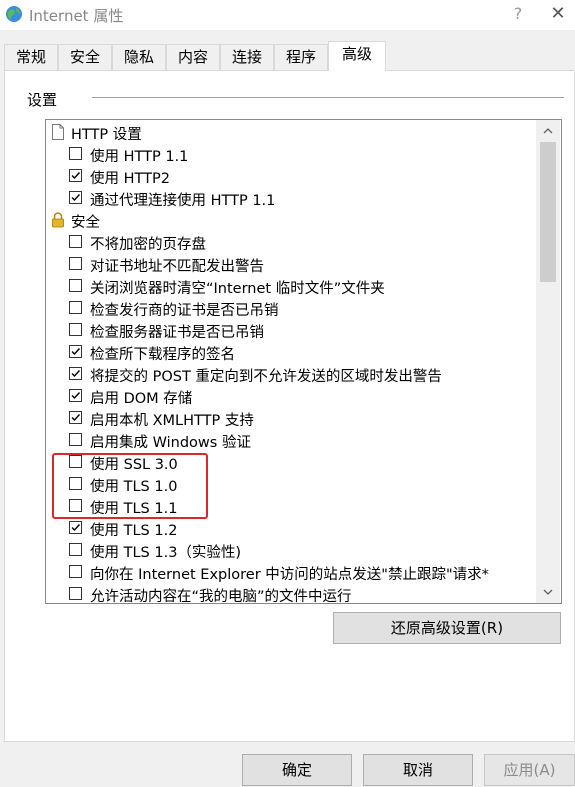  Describe the element at coordinates (418, 770) in the screenshot. I see `cancel-button: 取消` at that location.